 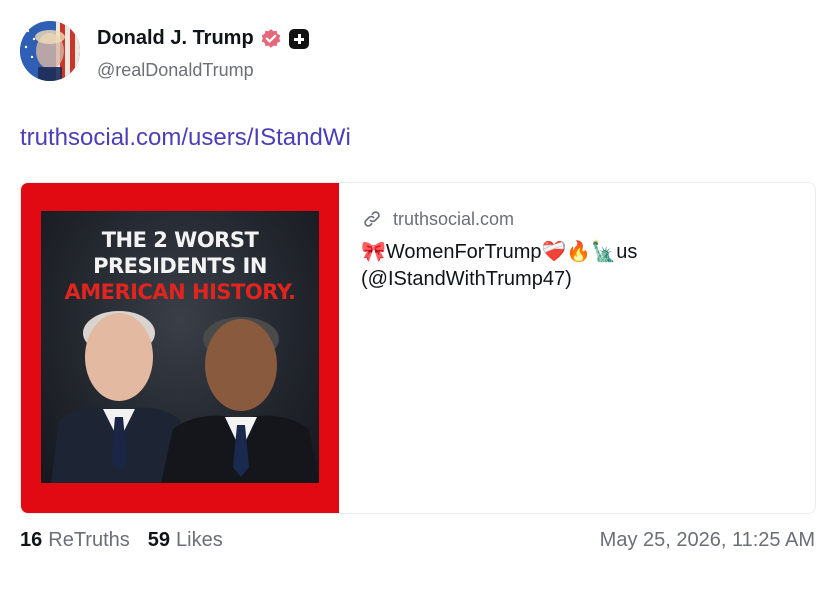 I want to click on author-handle: @realDonaldTrump, so click(x=175, y=70).